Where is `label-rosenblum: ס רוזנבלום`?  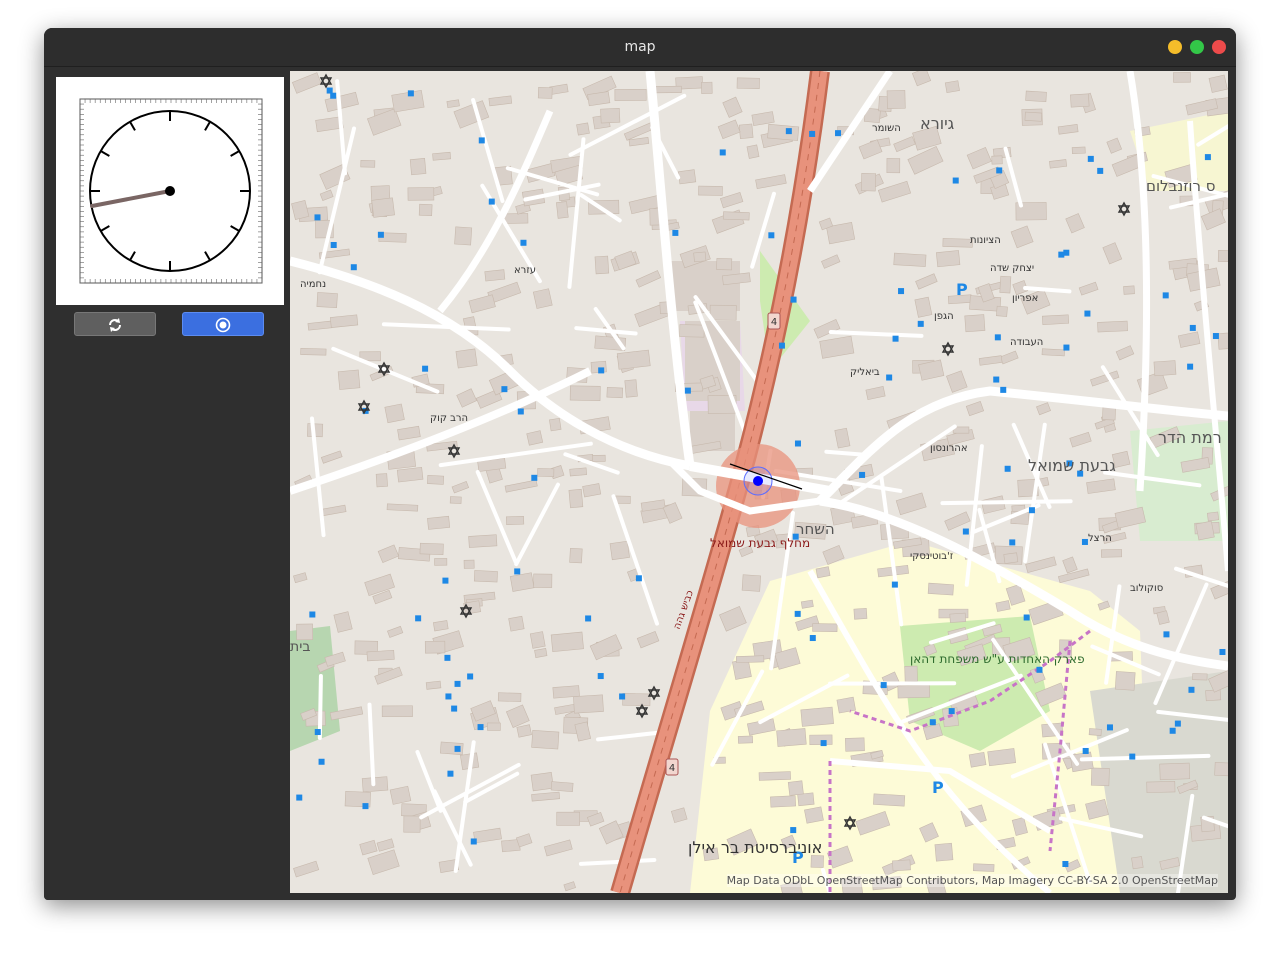 label-rosenblum: ס רוזנבלום is located at coordinates (1181, 186).